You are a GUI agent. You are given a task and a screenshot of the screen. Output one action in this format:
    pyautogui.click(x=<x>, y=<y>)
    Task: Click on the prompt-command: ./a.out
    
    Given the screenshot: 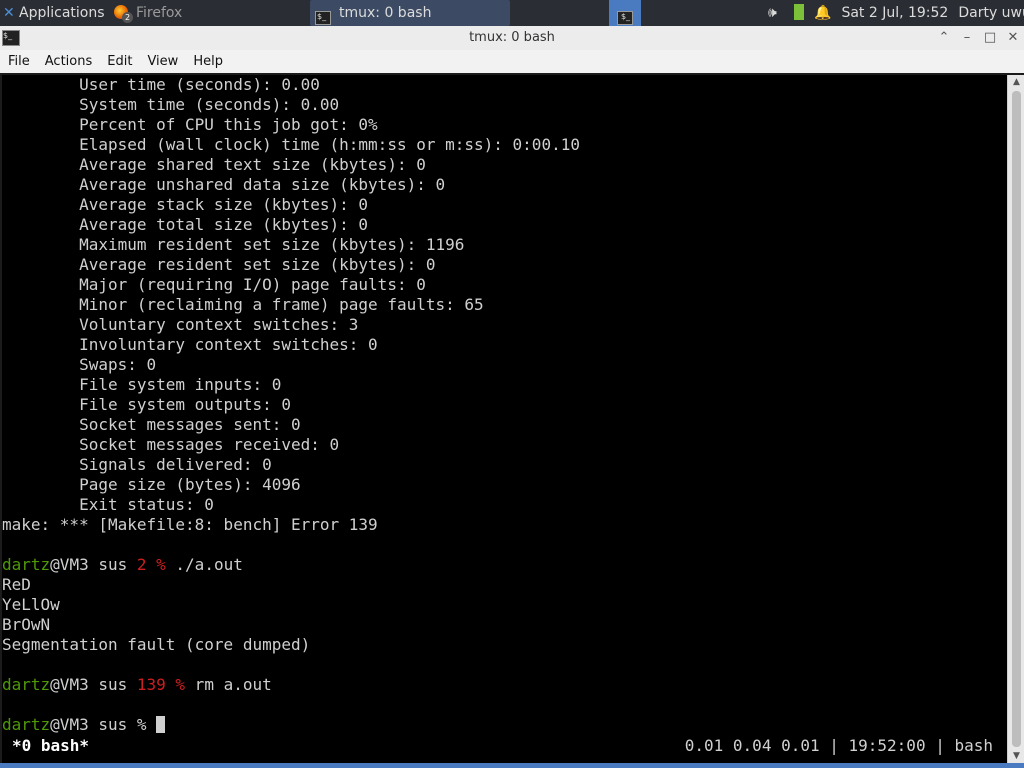 What is the action you would take?
    pyautogui.click(x=204, y=564)
    